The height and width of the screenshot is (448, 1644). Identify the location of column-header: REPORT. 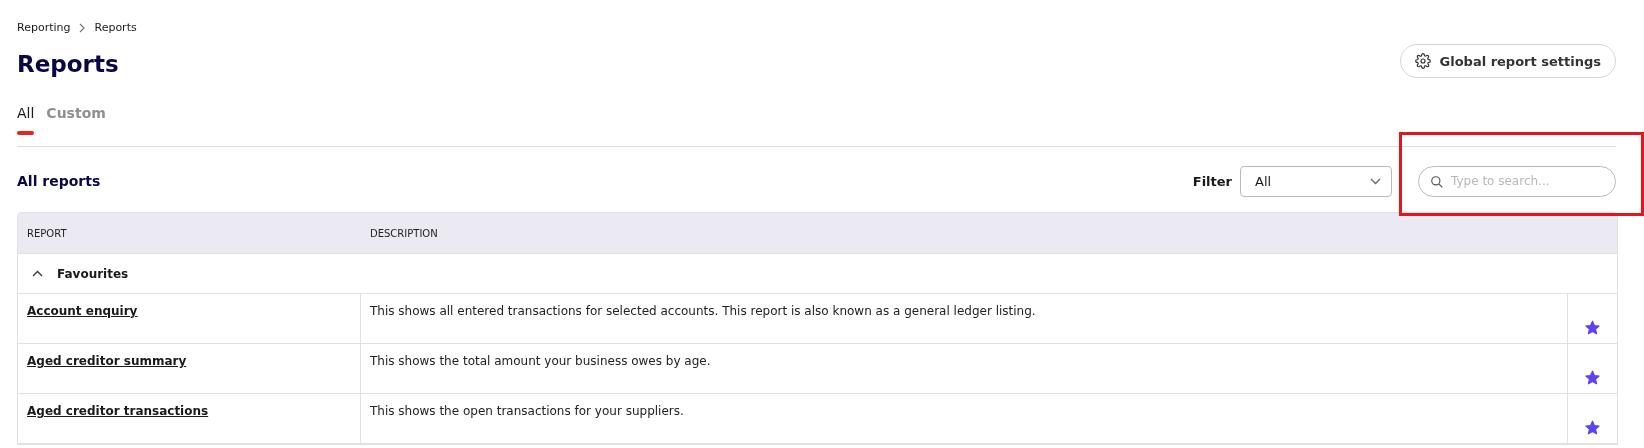
(47, 233).